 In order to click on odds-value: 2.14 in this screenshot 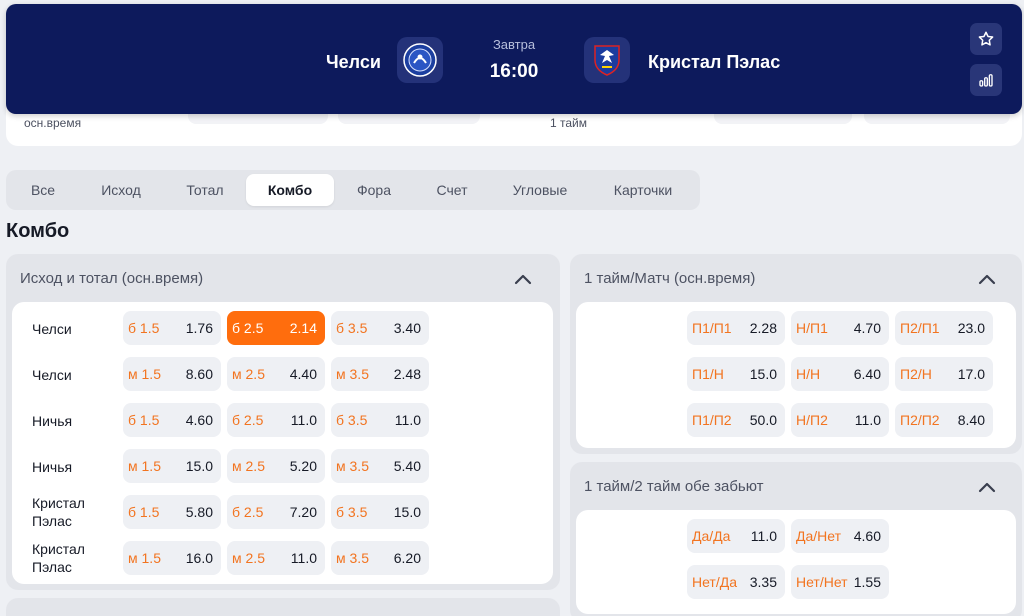, I will do `click(303, 328)`.